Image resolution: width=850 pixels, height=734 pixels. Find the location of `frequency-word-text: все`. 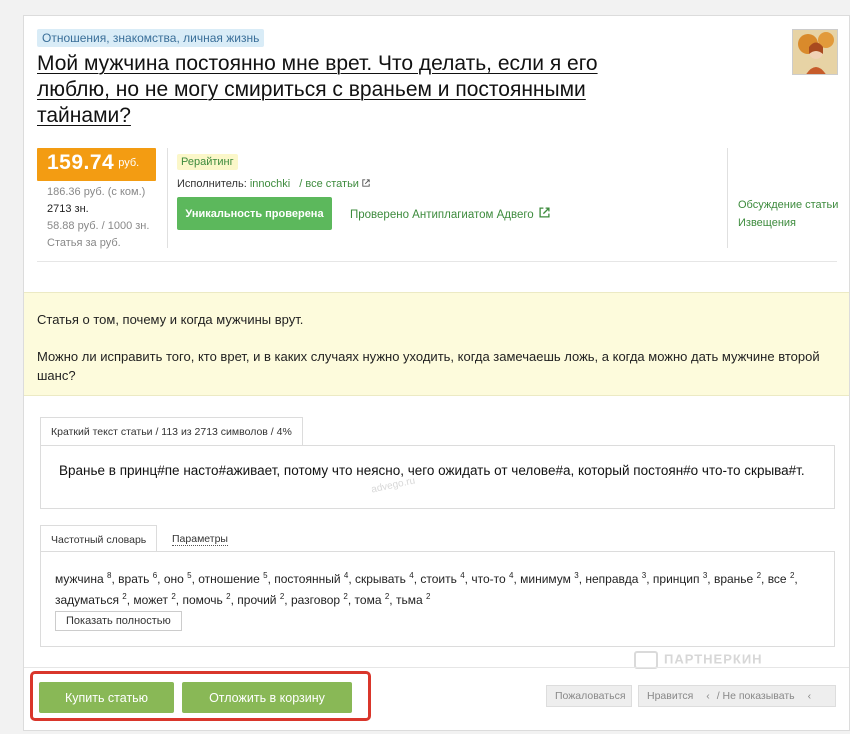

frequency-word-text: все is located at coordinates (778, 579).